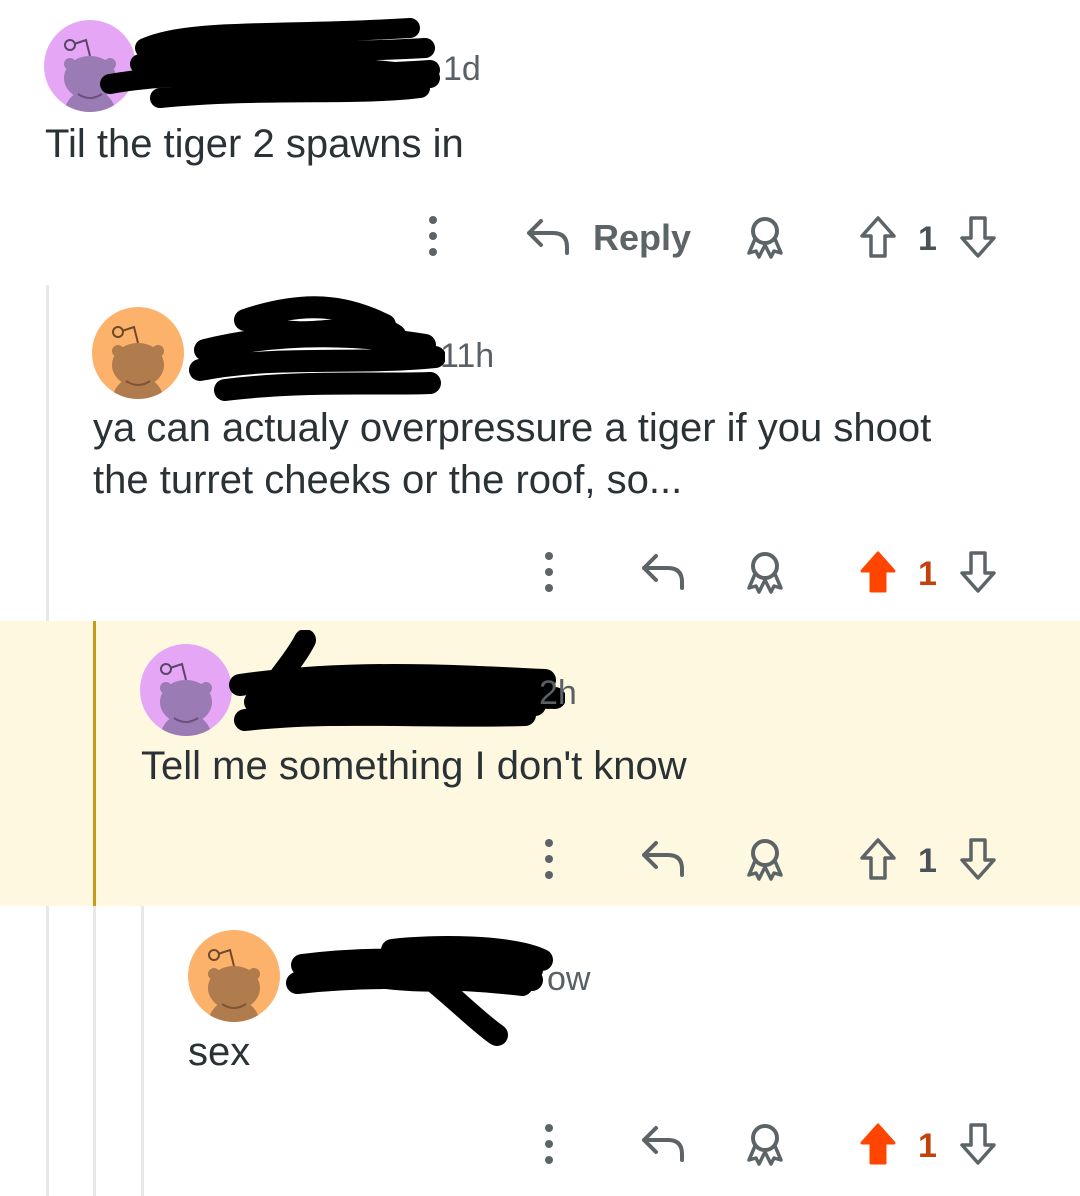 The image size is (1080, 1196). What do you see at coordinates (558, 693) in the screenshot?
I see `comment-timestamp: 2h` at bounding box center [558, 693].